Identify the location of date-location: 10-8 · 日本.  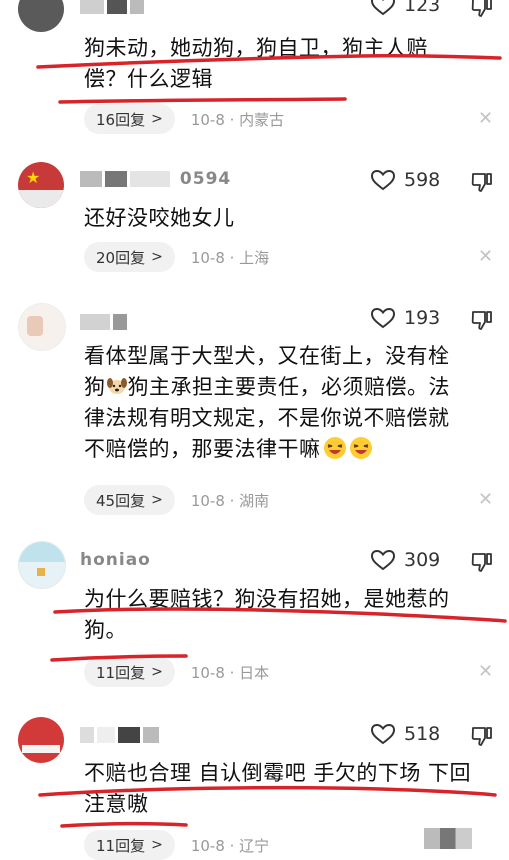
(230, 672).